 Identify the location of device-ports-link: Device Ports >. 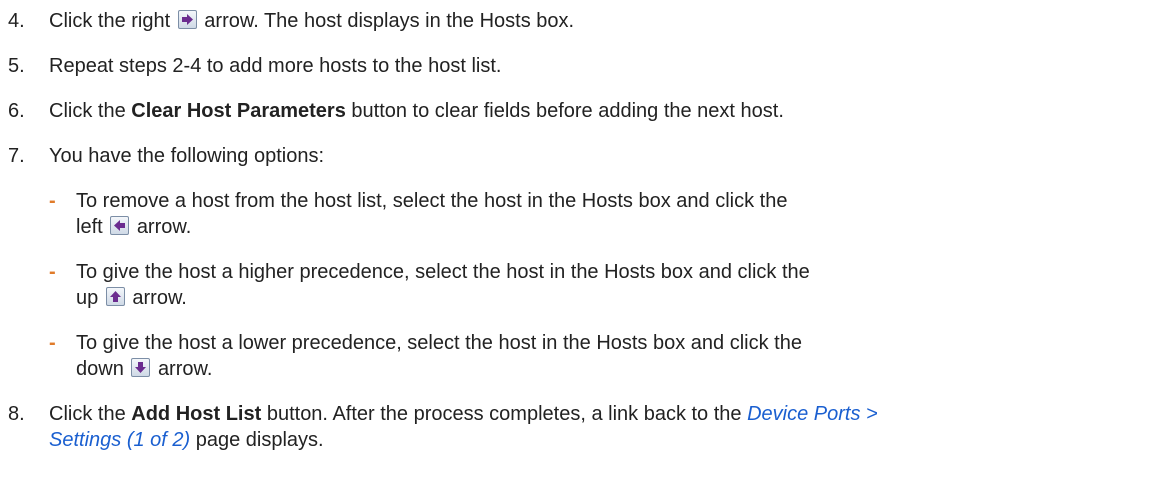
(812, 414).